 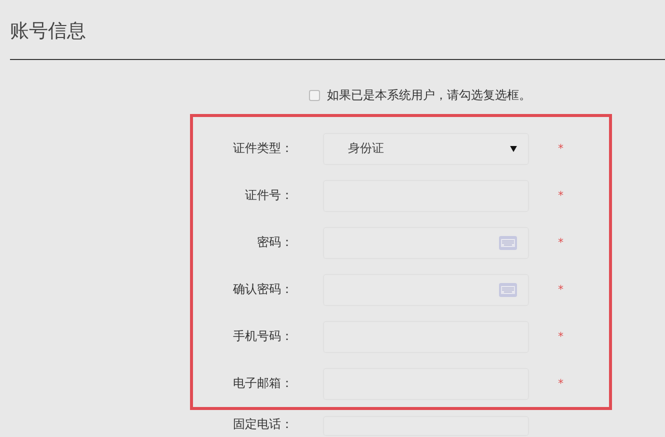 I want to click on field-label: 固定电话：, so click(x=262, y=424).